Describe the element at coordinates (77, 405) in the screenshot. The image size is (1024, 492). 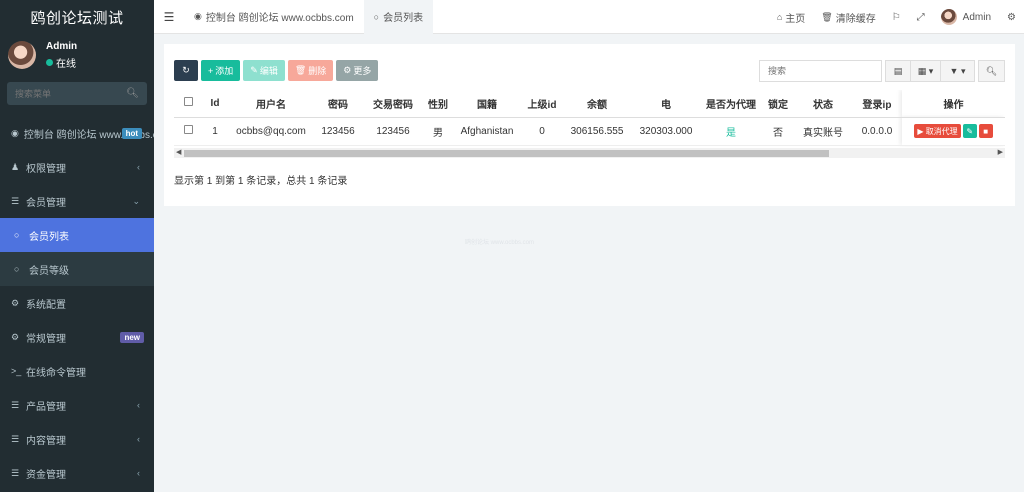
I see `sidebar-item-product: ☰ 产品管理 ‹` at that location.